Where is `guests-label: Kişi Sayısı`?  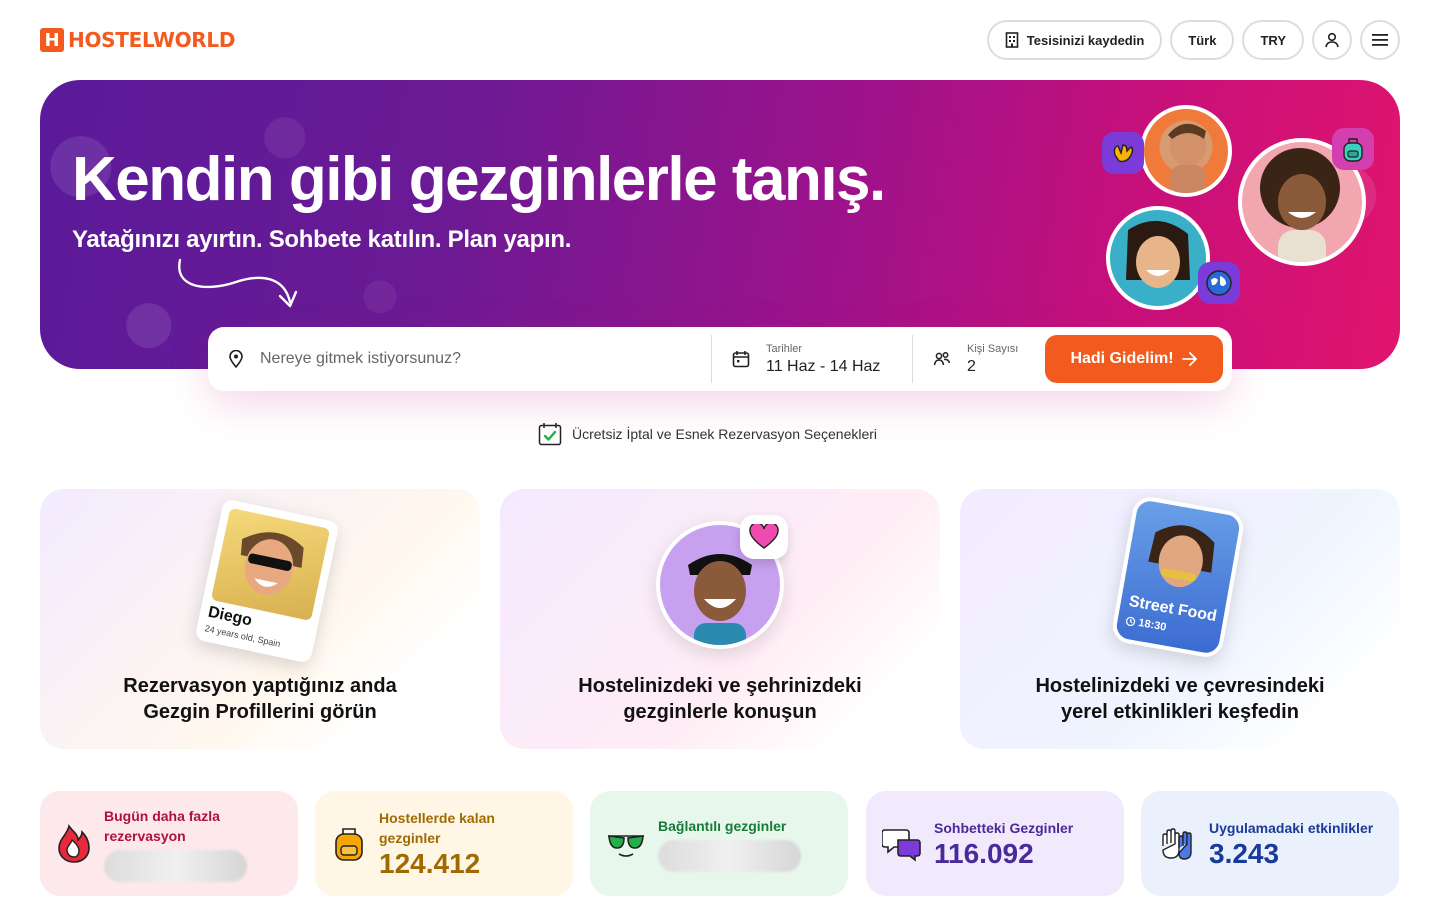
guests-label: Kişi Sayısı is located at coordinates (993, 348).